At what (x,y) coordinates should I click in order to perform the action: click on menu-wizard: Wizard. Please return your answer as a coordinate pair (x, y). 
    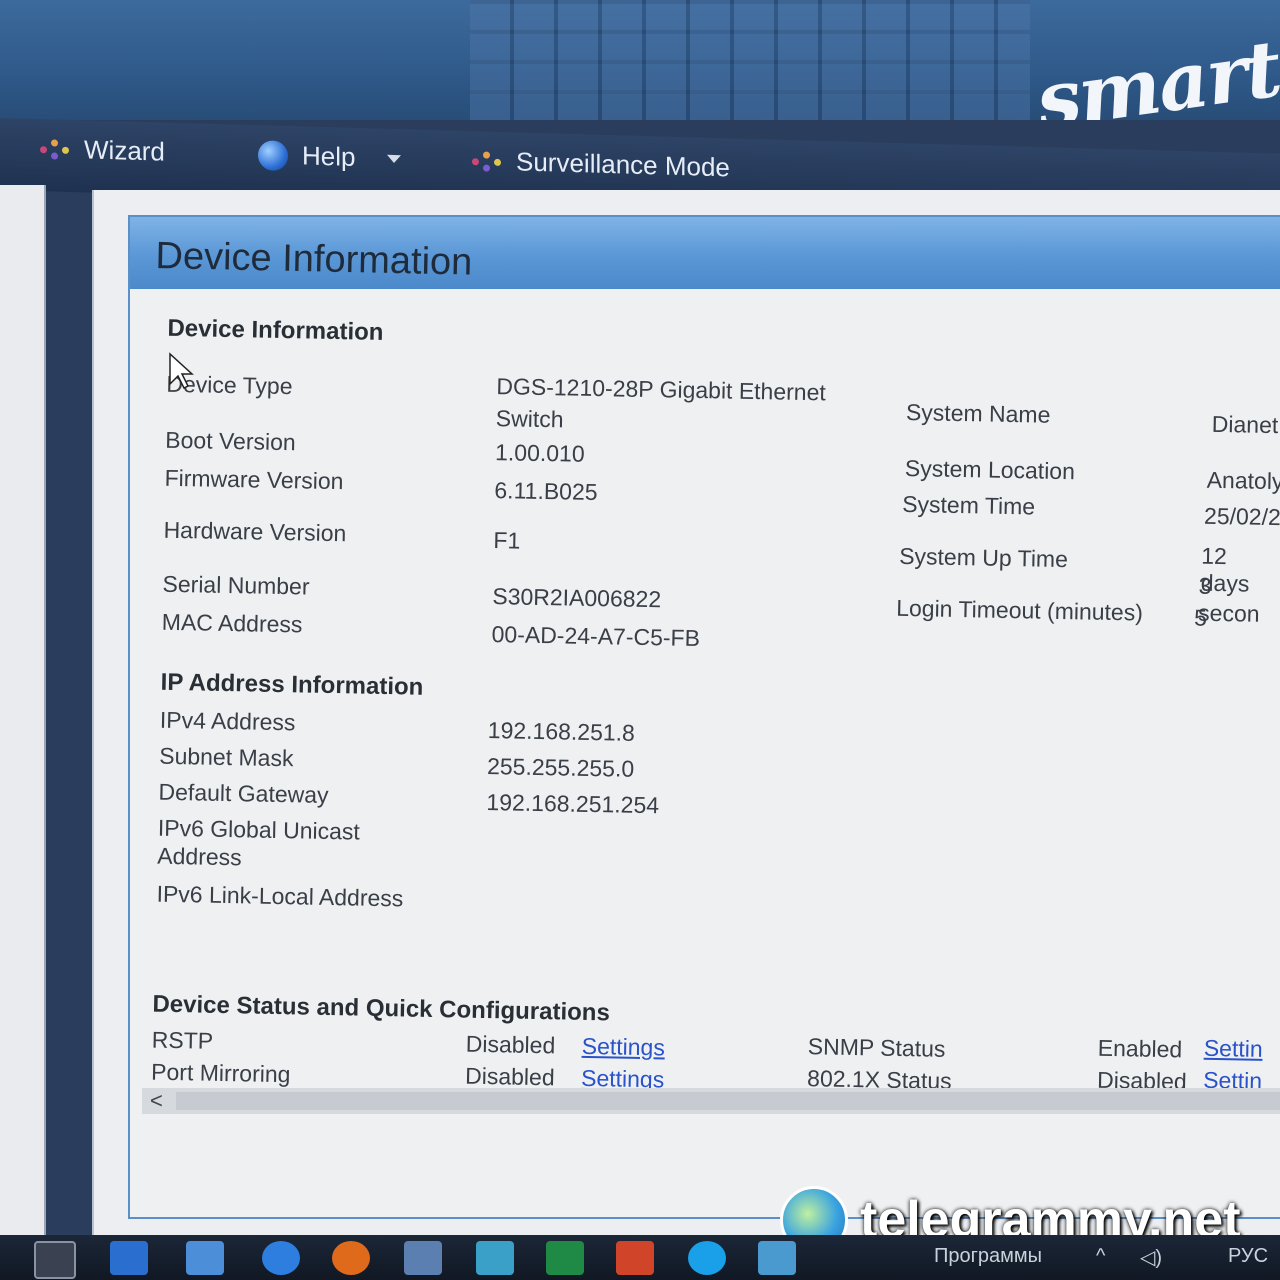
    Looking at the image, I should click on (102, 150).